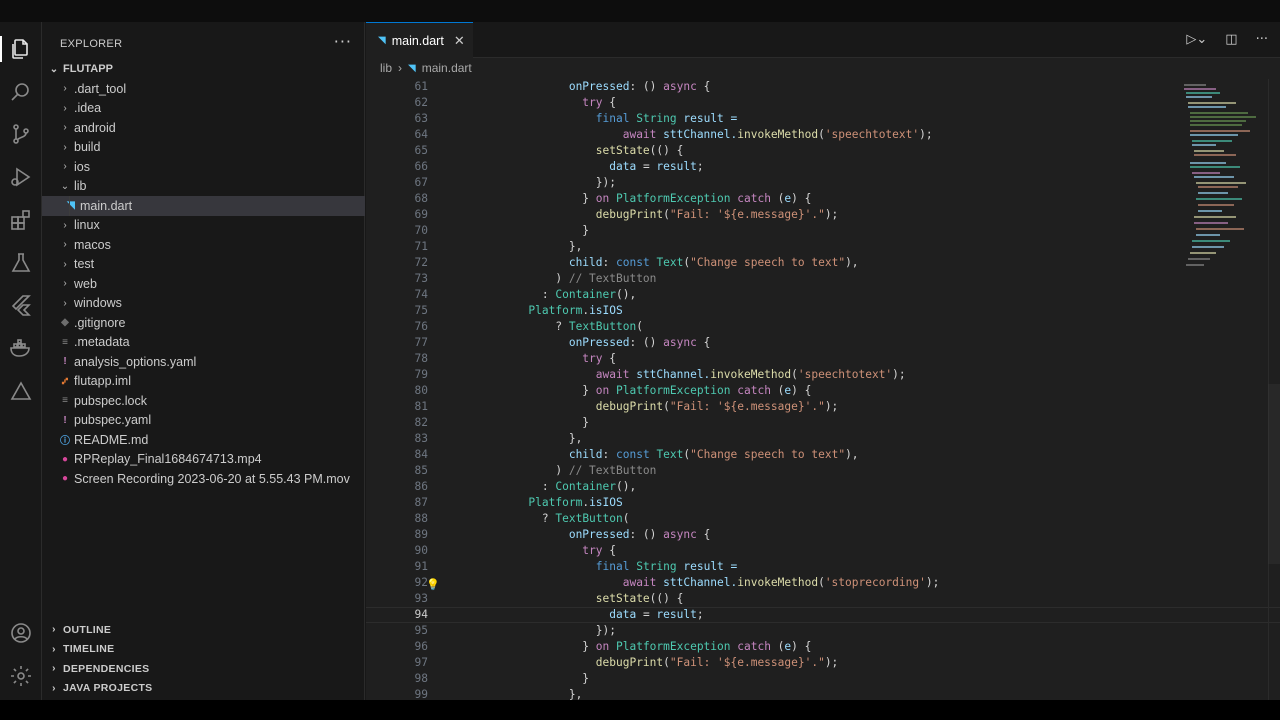 This screenshot has height=720, width=1280. What do you see at coordinates (21, 177) in the screenshot?
I see `run-debug-icon` at bounding box center [21, 177].